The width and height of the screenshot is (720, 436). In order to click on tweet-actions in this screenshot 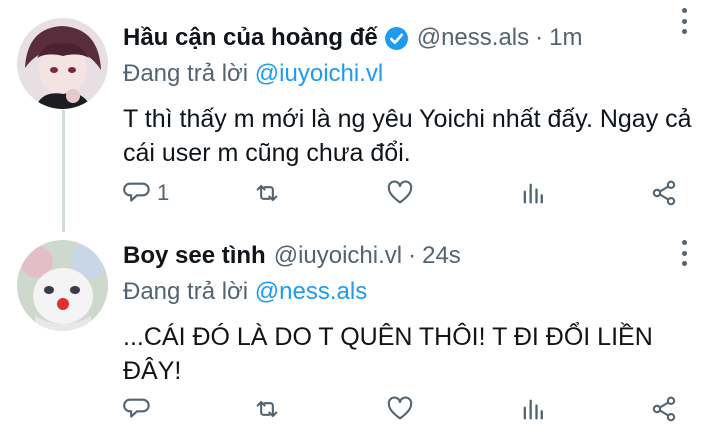, I will do `click(403, 409)`.